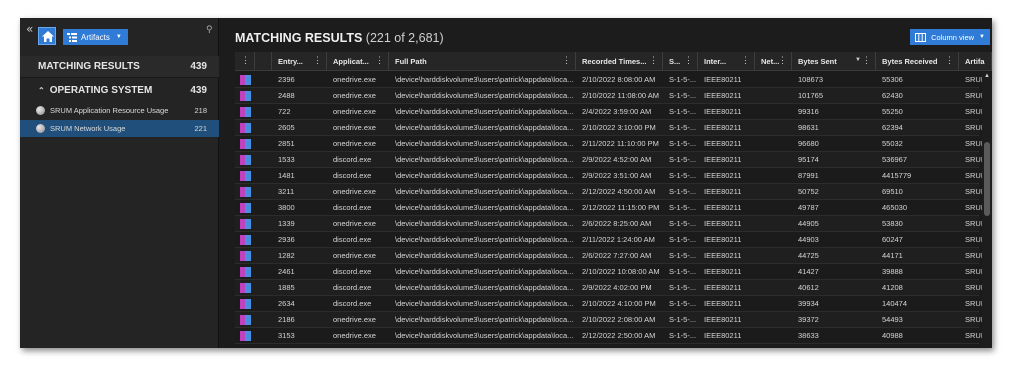  I want to click on vertical-scrollbar: ▲, so click(987, 210).